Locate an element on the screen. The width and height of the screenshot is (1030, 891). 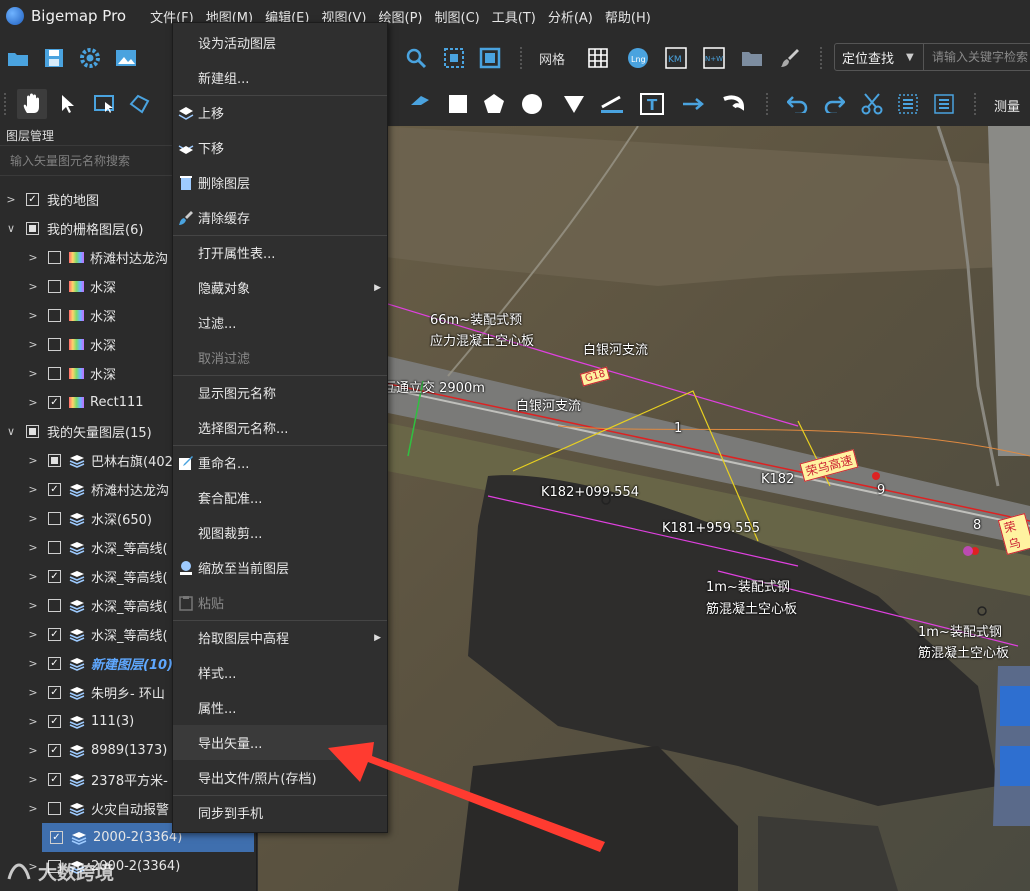
watermark-text: 大数跨境 is located at coordinates (76, 873).